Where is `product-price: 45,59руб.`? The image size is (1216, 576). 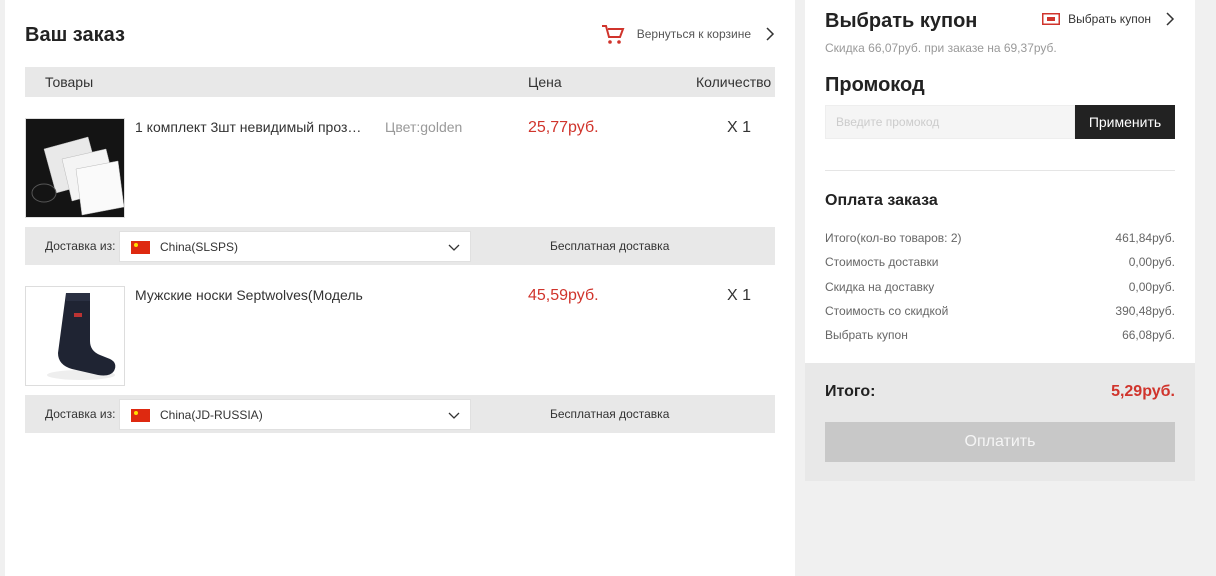
product-price: 45,59руб. is located at coordinates (563, 295).